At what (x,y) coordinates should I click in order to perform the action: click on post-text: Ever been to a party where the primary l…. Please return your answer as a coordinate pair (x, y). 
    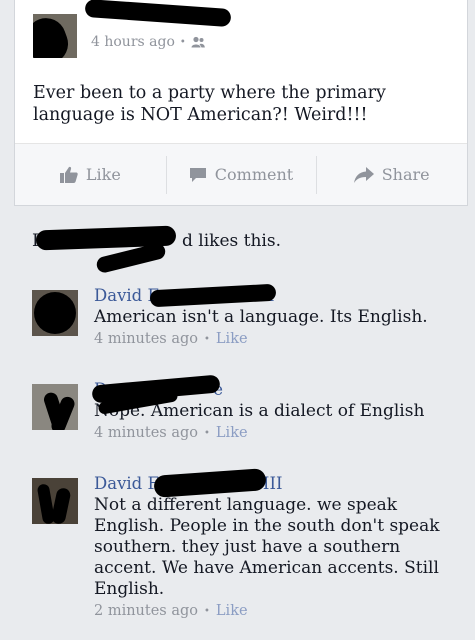
    Looking at the image, I should click on (209, 104).